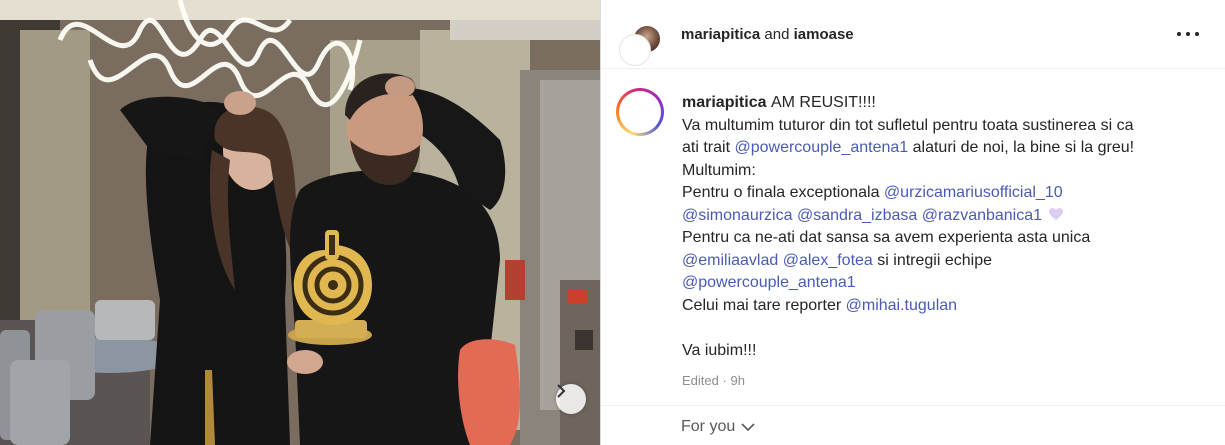  I want to click on for-you-dropdown: For you, so click(718, 427).